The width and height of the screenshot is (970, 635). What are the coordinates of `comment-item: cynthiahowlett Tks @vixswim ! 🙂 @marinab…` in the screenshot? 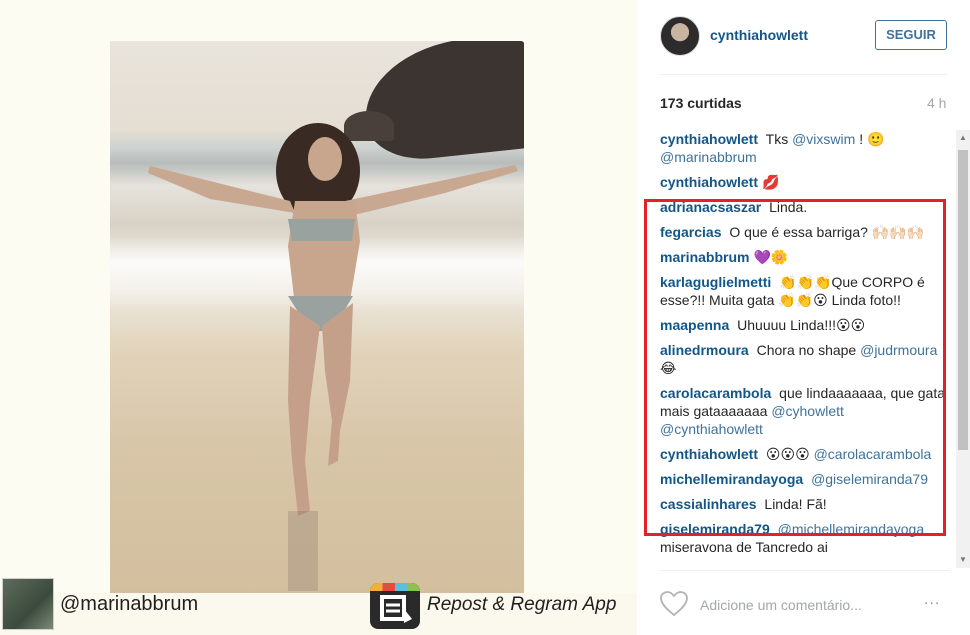 It's located at (805, 148).